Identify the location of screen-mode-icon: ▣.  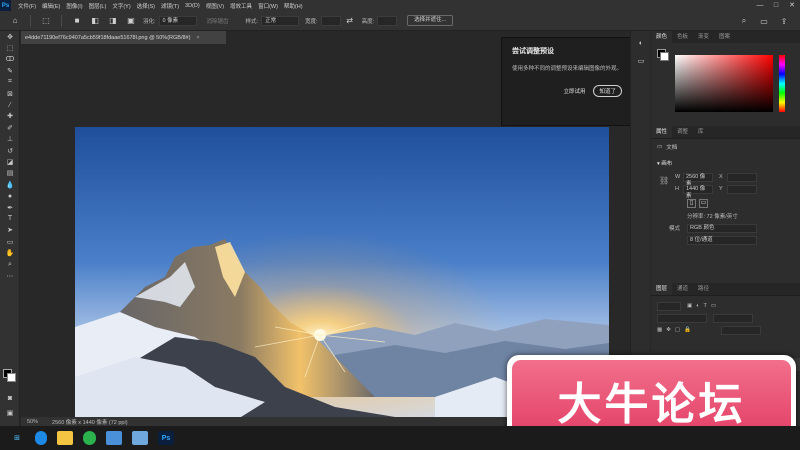
(10, 412).